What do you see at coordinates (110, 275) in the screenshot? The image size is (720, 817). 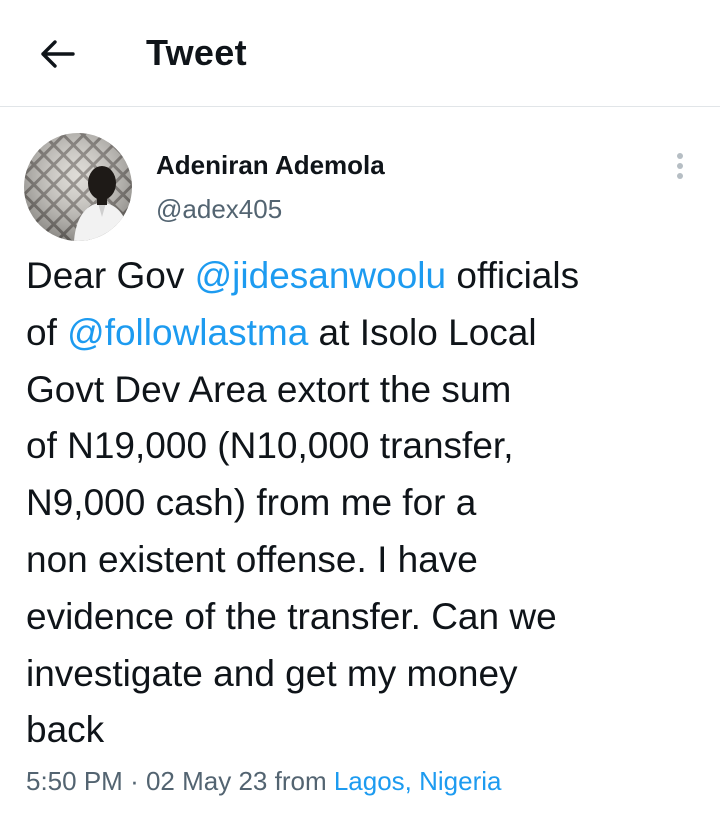 I see `text-segment: Dear Gov` at bounding box center [110, 275].